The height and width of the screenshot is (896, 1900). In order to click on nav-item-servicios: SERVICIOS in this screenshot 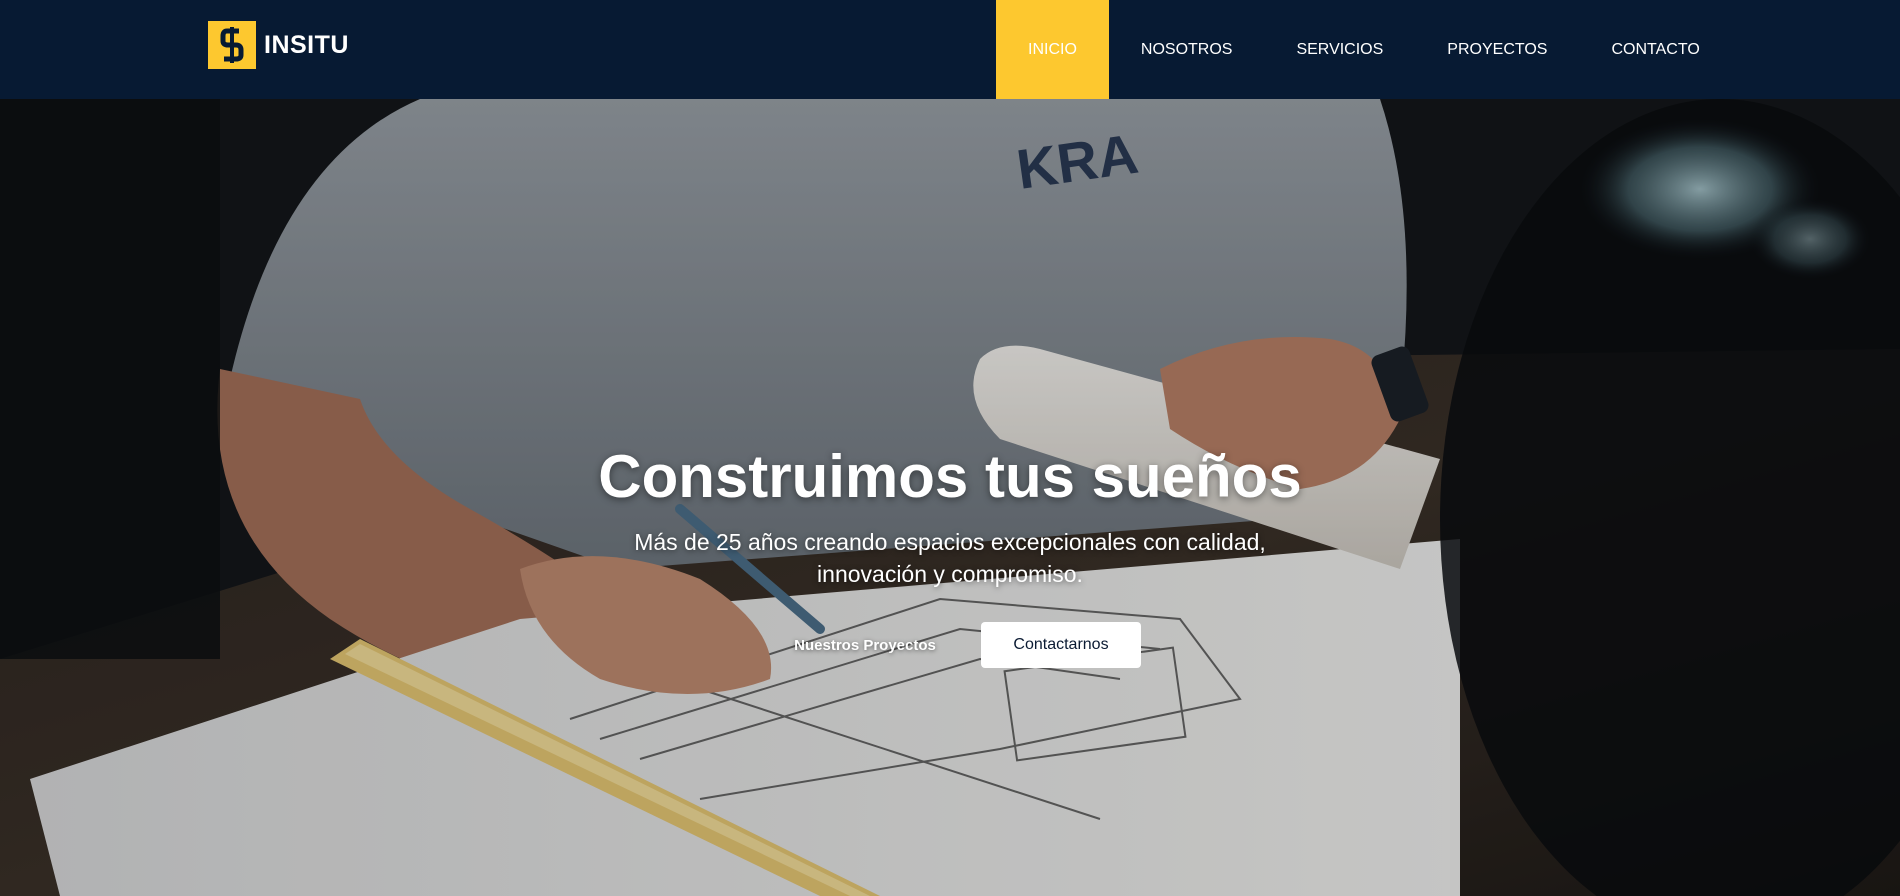, I will do `click(1339, 49)`.